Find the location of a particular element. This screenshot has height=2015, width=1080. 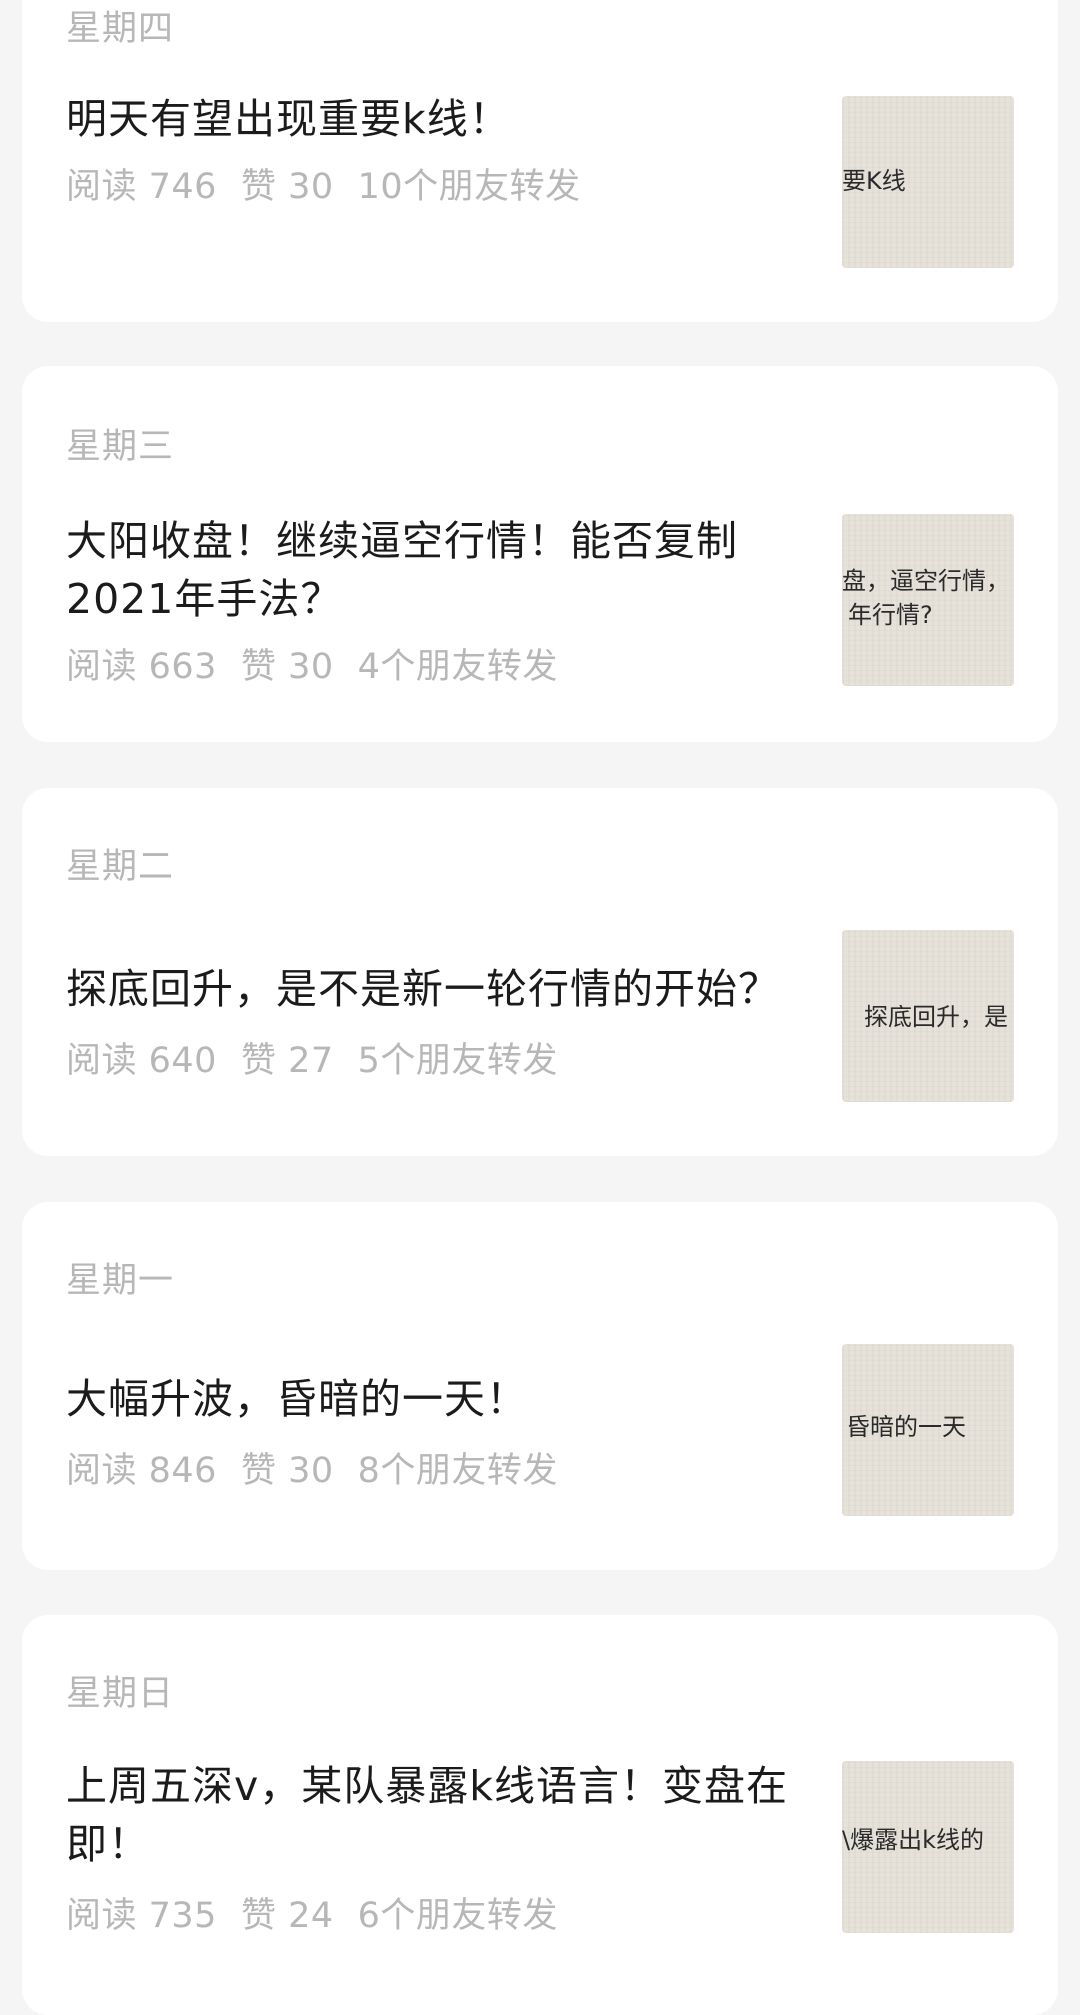

article-weekday: 星期三 is located at coordinates (120, 447).